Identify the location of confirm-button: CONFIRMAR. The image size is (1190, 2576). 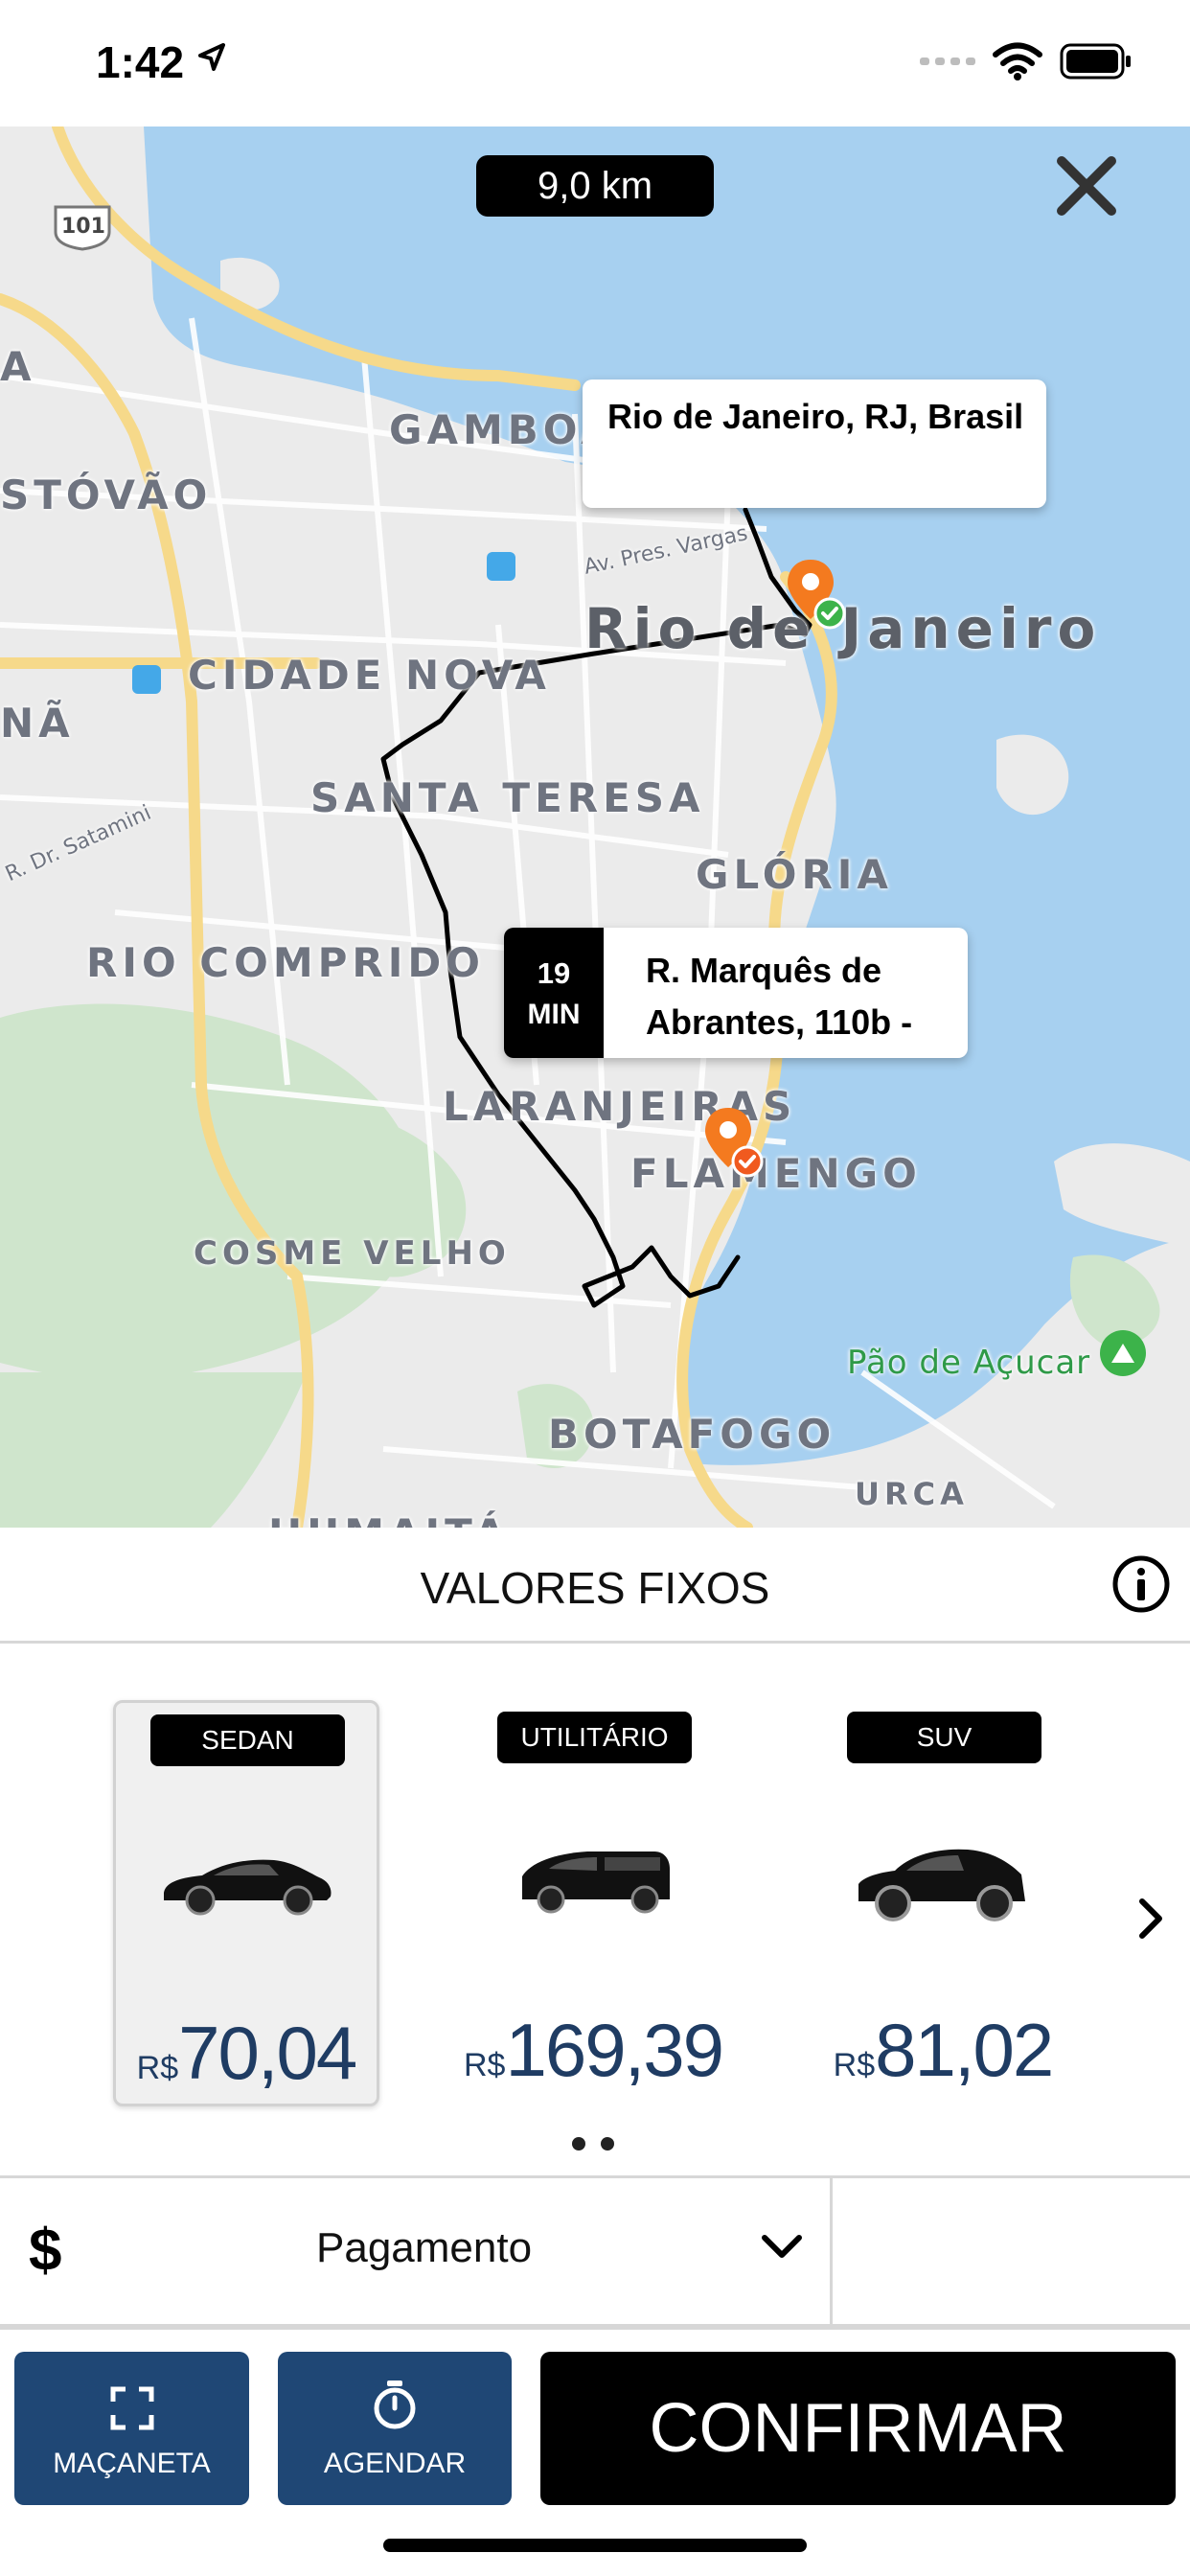
(858, 2428).